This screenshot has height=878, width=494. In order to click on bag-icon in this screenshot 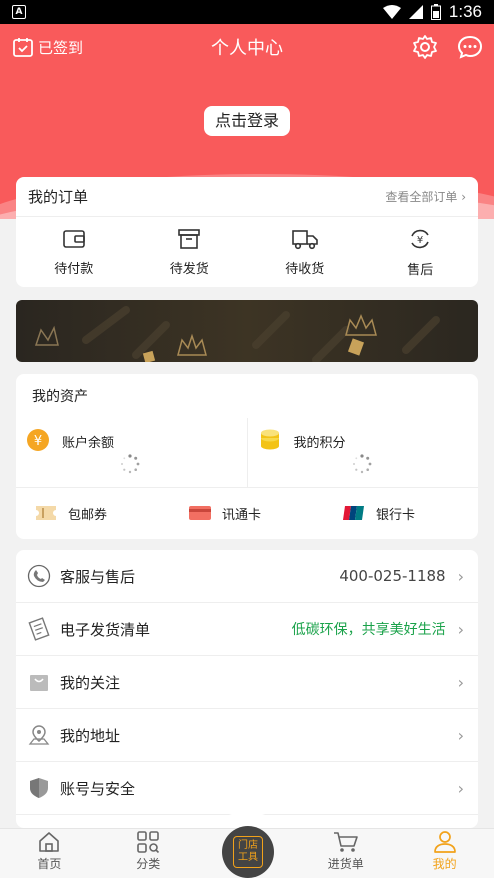, I will do `click(39, 682)`.